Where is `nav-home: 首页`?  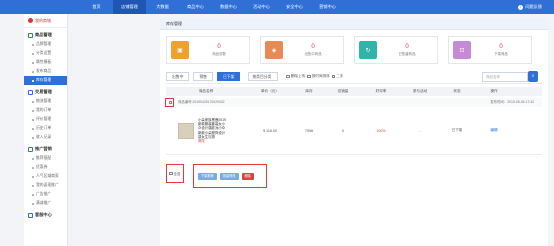
nav-home: 首页 is located at coordinates (96, 7).